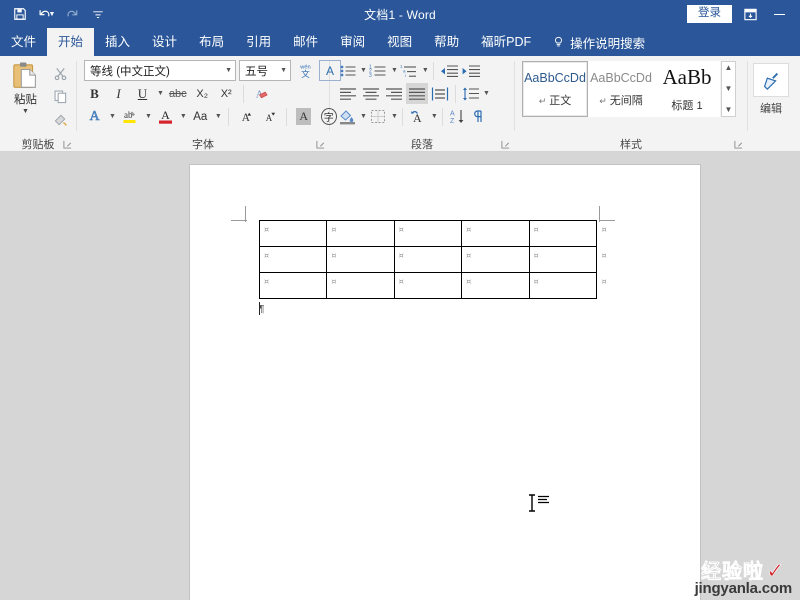 The width and height of the screenshot is (800, 600). Describe the element at coordinates (245, 116) in the screenshot. I see `grow-font-button: A` at that location.